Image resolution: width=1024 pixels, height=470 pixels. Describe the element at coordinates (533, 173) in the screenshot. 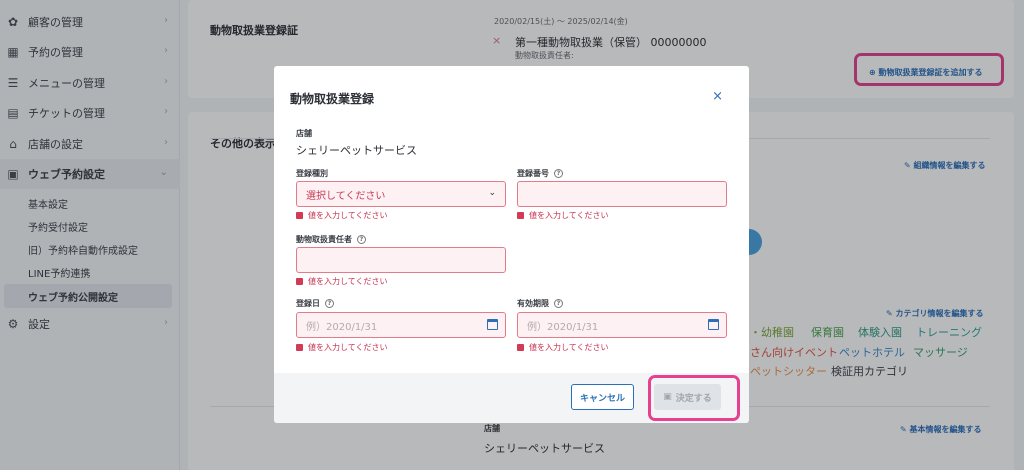

I see `number-label-text: 登録番号` at that location.